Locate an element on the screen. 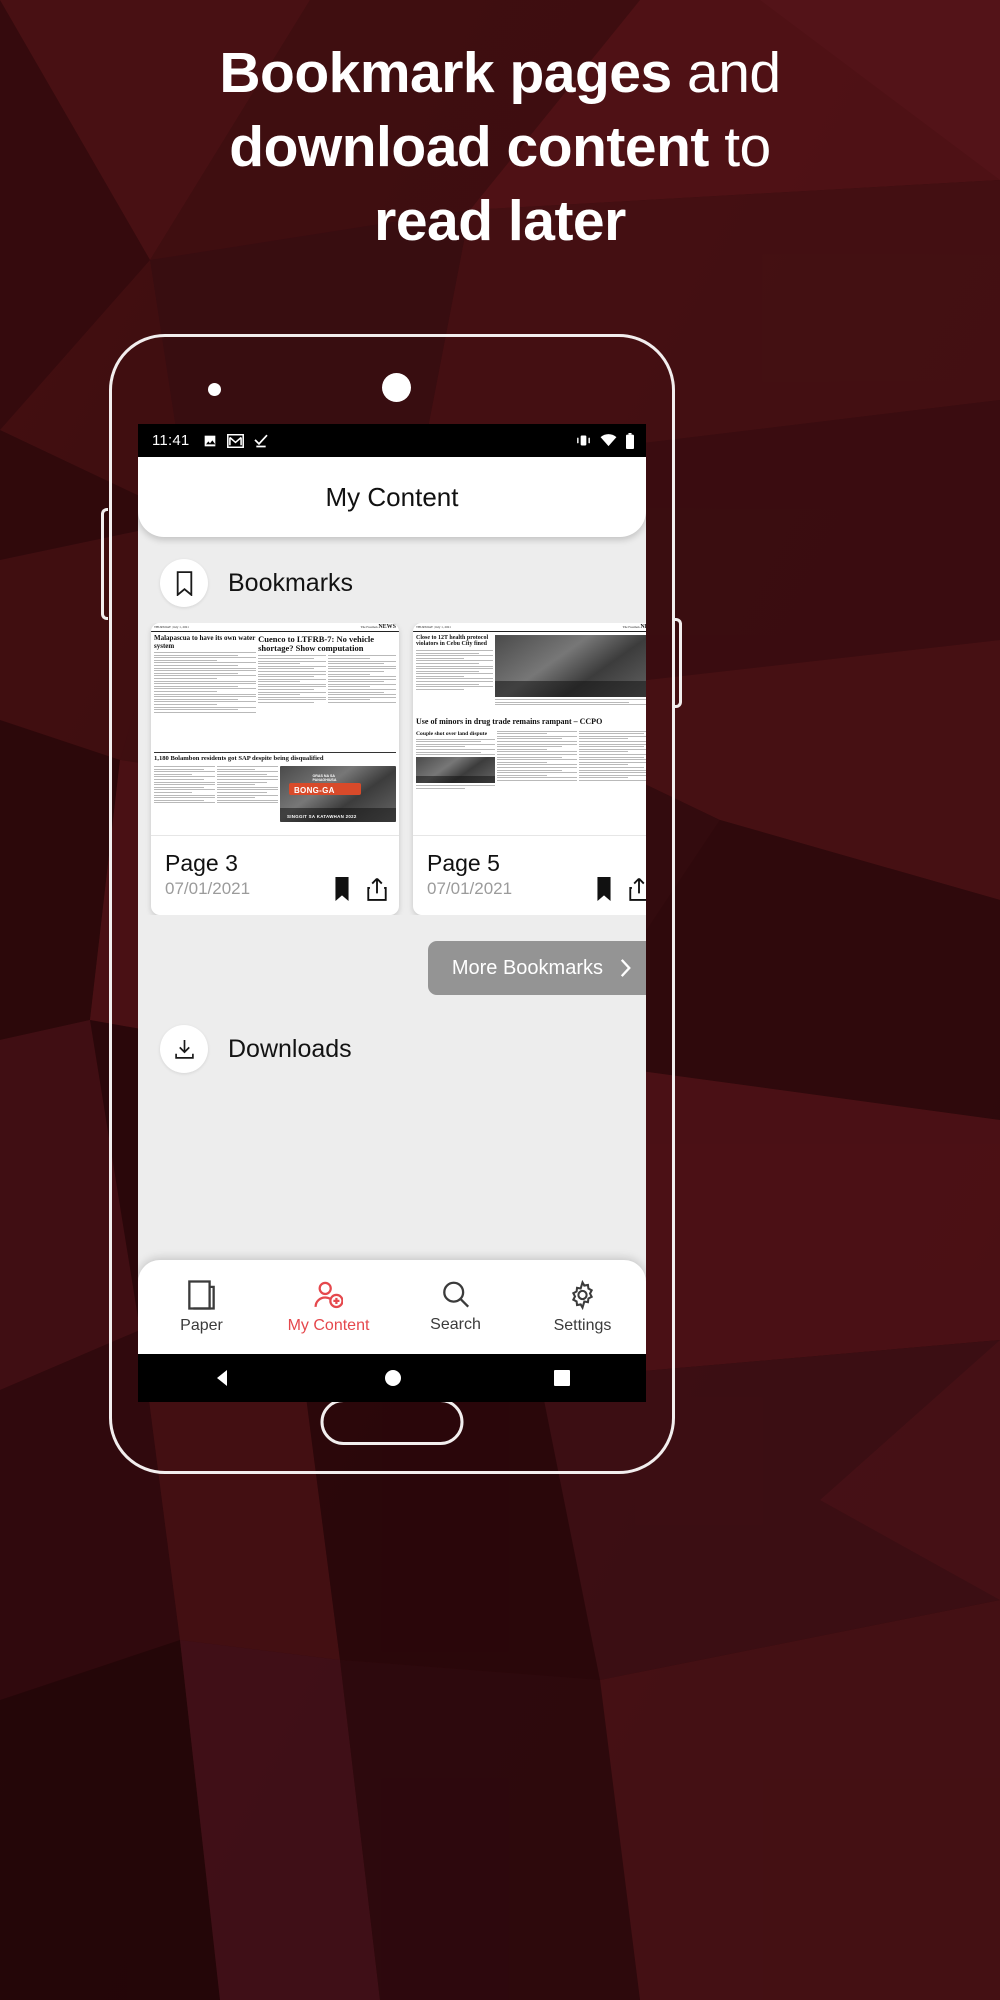 This screenshot has width=1000, height=2000. thumb-photo-strap: SINGGIT SA KATAWHAN 2022 is located at coordinates (322, 816).